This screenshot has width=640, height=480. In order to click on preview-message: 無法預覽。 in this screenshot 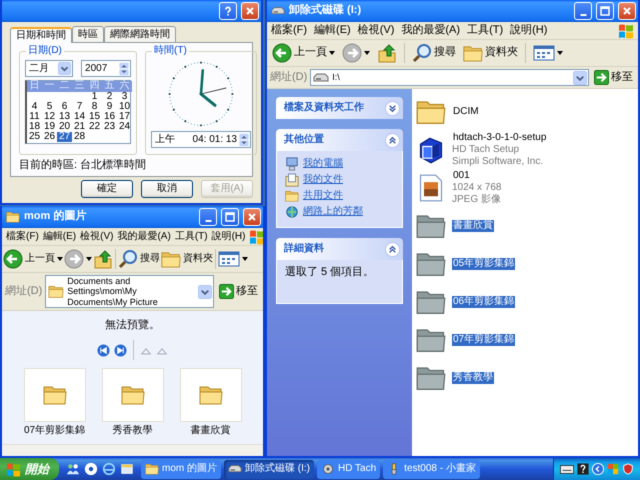, I will do `click(132, 325)`.